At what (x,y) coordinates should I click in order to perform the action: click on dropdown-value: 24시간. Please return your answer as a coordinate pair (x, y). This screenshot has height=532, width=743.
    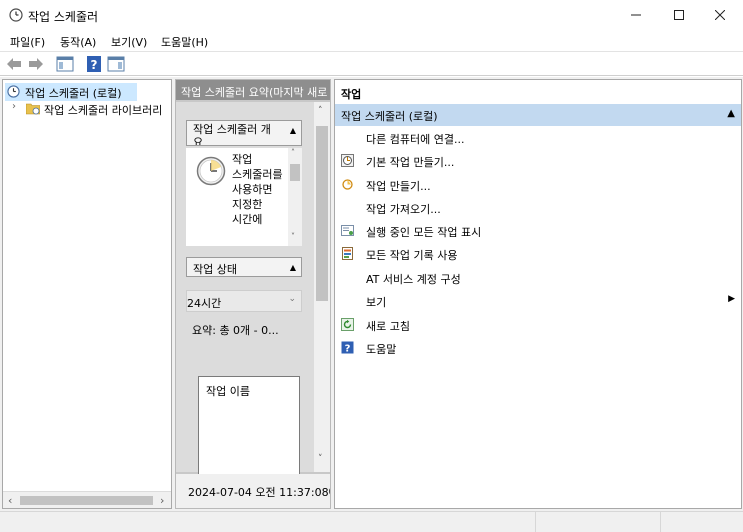
    Looking at the image, I should click on (204, 303).